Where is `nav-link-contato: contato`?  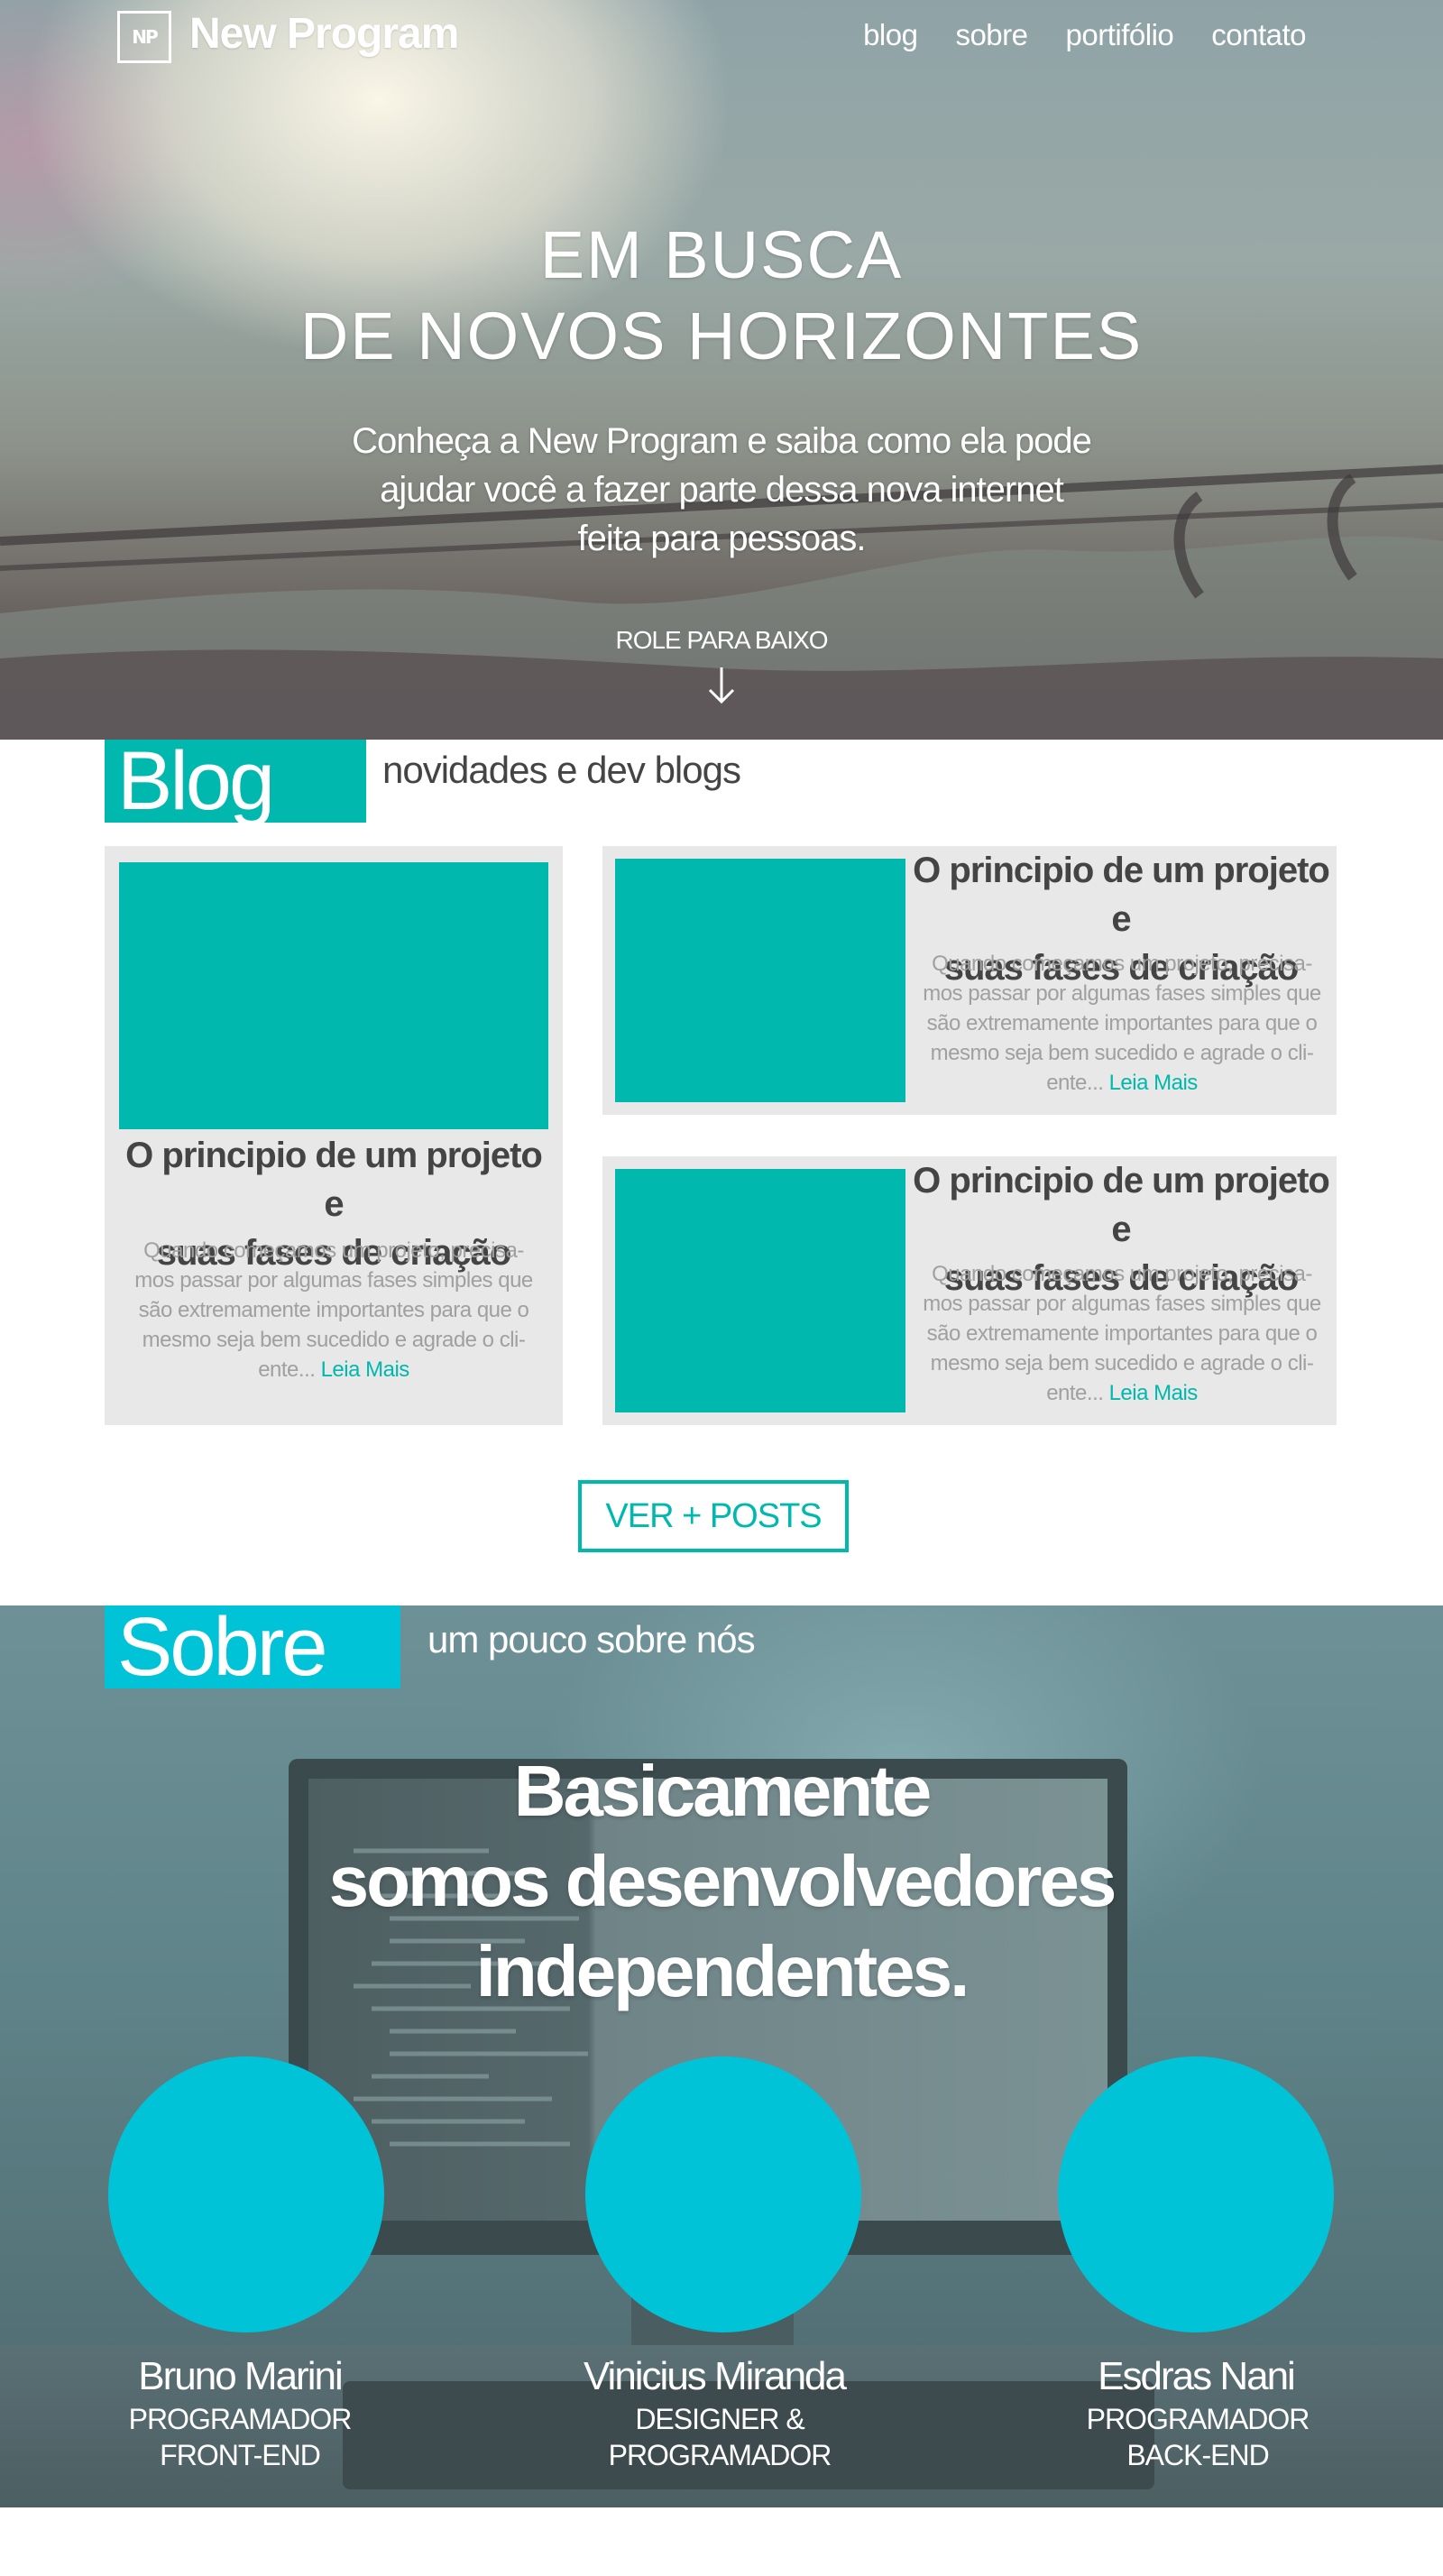
nav-link-contato: contato is located at coordinates (1258, 35).